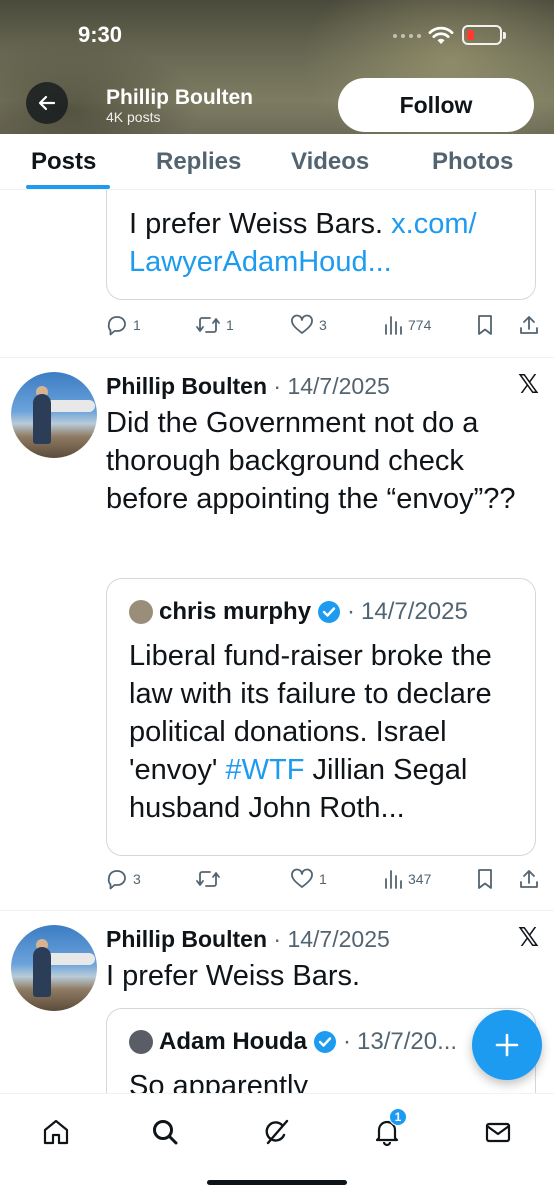 Image resolution: width=554 pixels, height=1200 pixels. What do you see at coordinates (100, 34) in the screenshot?
I see `status-time: 9:30` at bounding box center [100, 34].